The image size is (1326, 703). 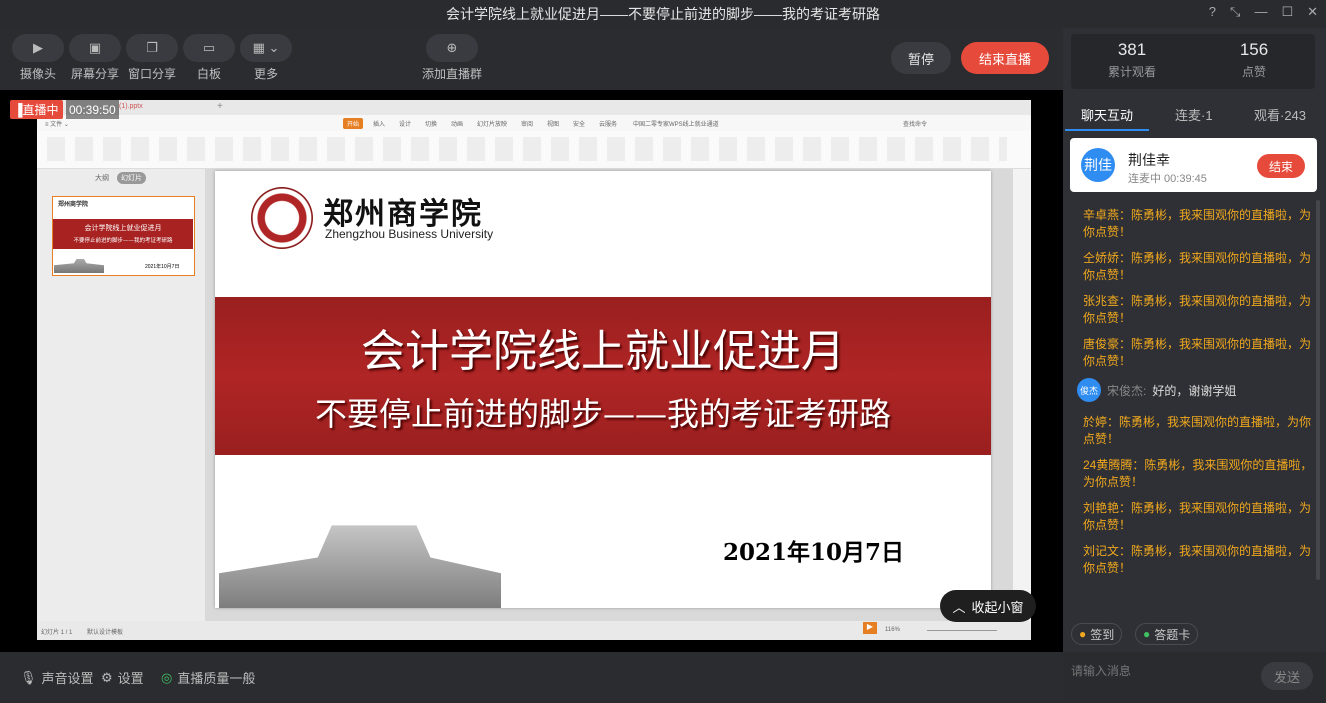 What do you see at coordinates (1287, 676) in the screenshot?
I see `send-button: 发送` at bounding box center [1287, 676].